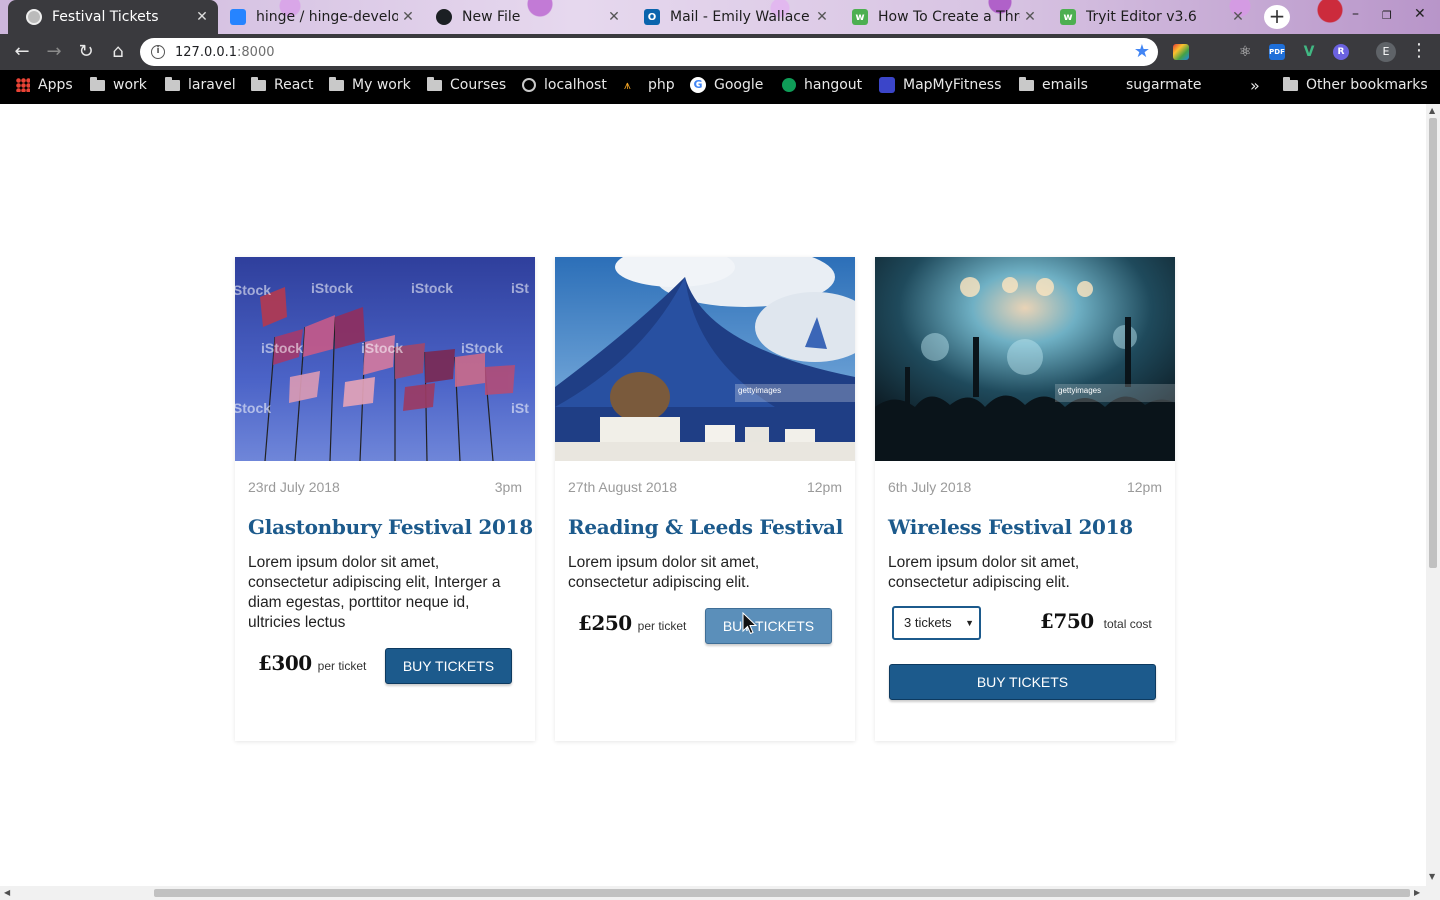 Image resolution: width=1440 pixels, height=900 pixels. I want to click on restore-button: ❐, so click(1387, 15).